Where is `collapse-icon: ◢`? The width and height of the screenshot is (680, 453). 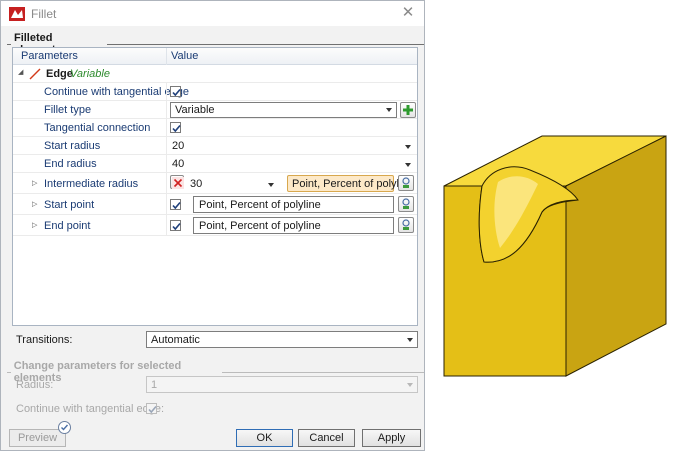 collapse-icon: ◢ is located at coordinates (22, 72).